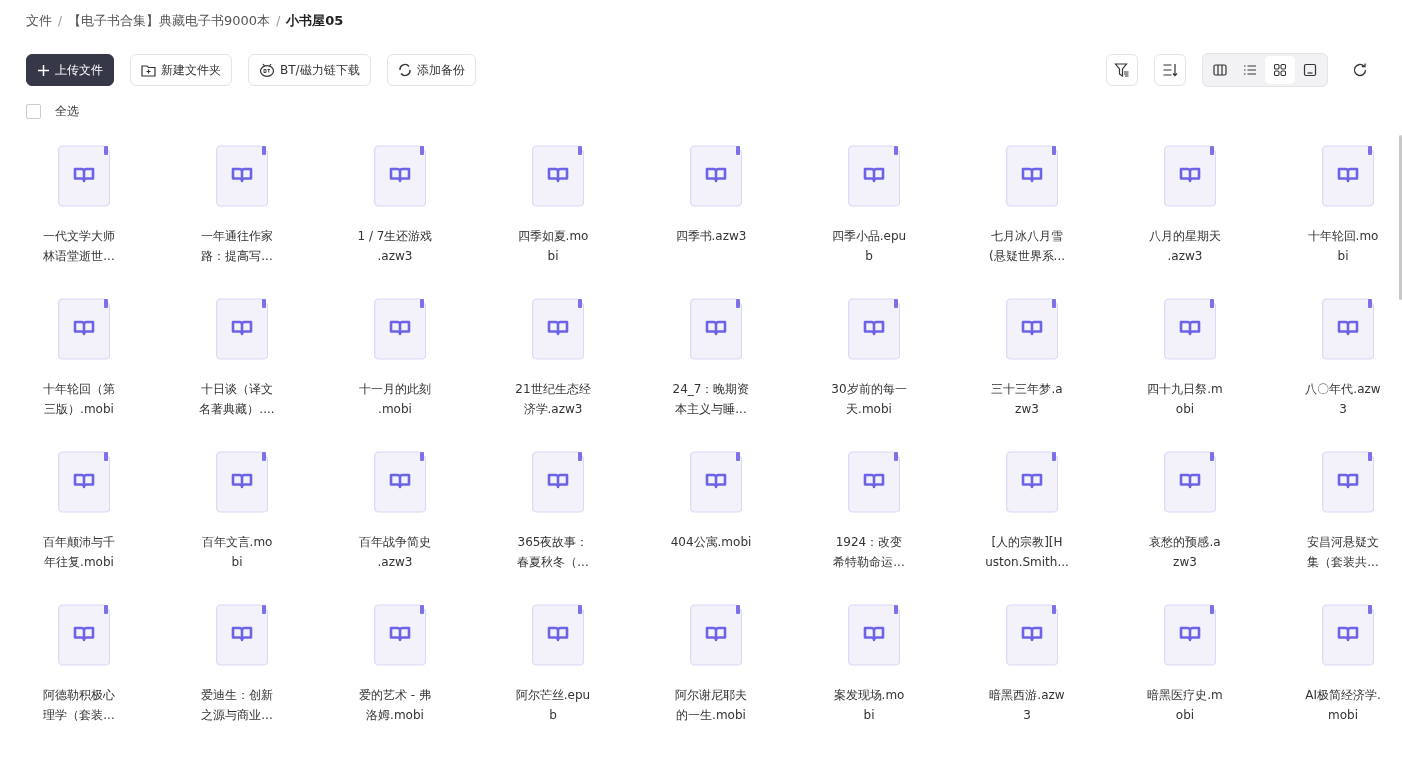 The width and height of the screenshot is (1402, 771). Describe the element at coordinates (553, 399) in the screenshot. I see `file-name: 21世纪生态经 济学.azw3` at that location.